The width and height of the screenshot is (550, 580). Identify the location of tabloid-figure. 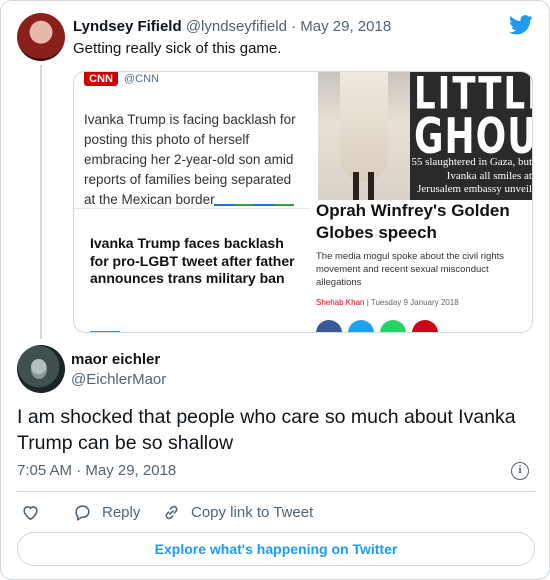
(364, 127).